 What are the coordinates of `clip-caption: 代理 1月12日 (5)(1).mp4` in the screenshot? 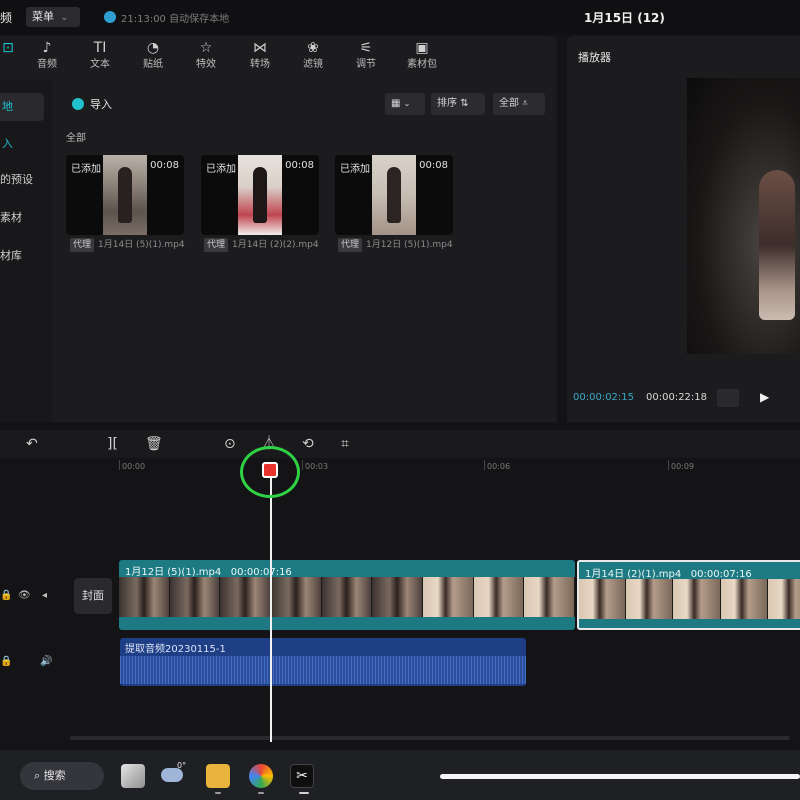 It's located at (395, 245).